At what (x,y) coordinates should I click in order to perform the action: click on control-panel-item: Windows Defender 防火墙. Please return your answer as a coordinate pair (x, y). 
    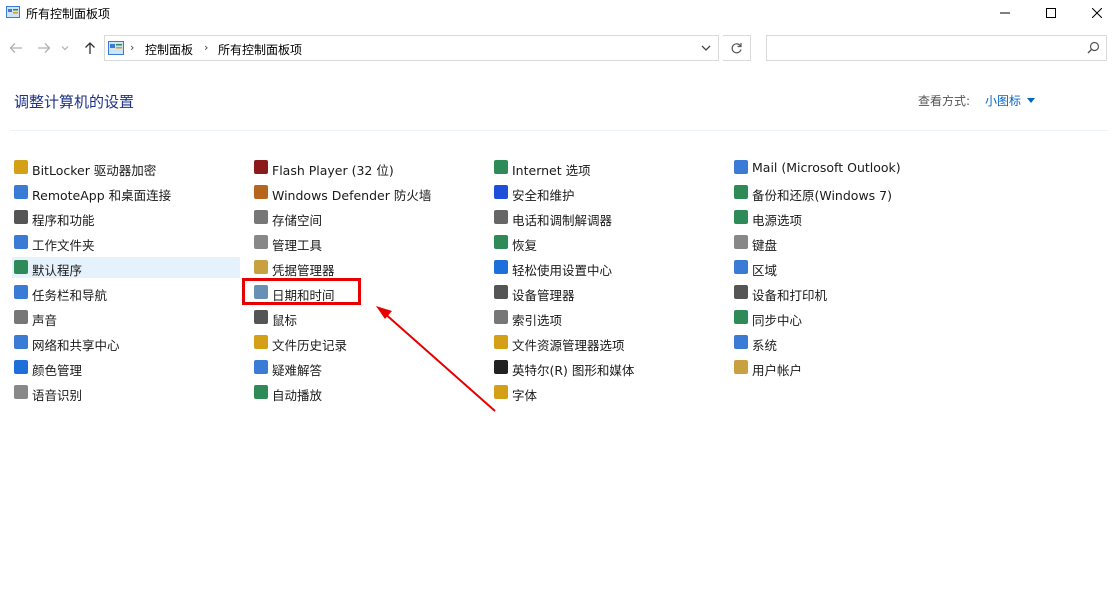
    Looking at the image, I should click on (366, 192).